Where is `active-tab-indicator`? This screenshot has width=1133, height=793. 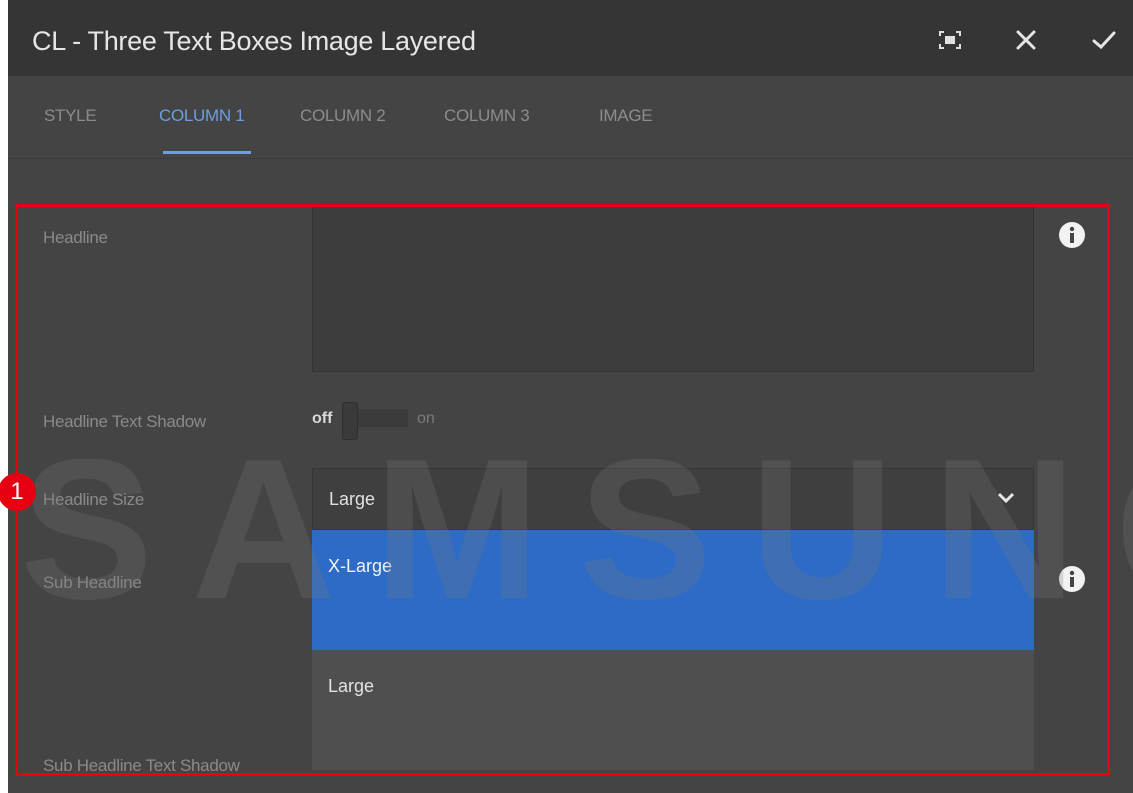 active-tab-indicator is located at coordinates (207, 152).